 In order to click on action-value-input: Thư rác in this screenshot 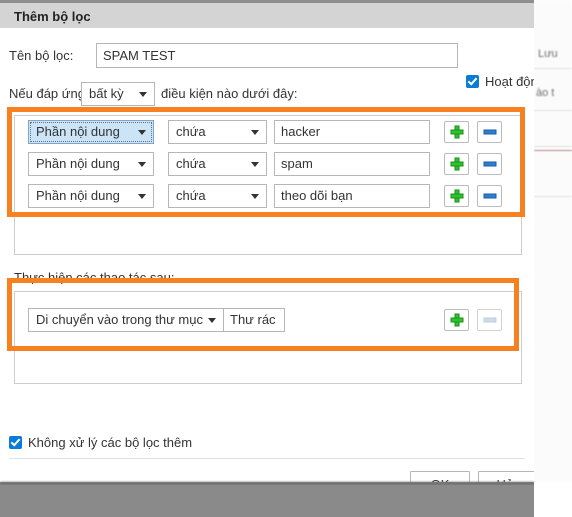, I will do `click(254, 320)`.